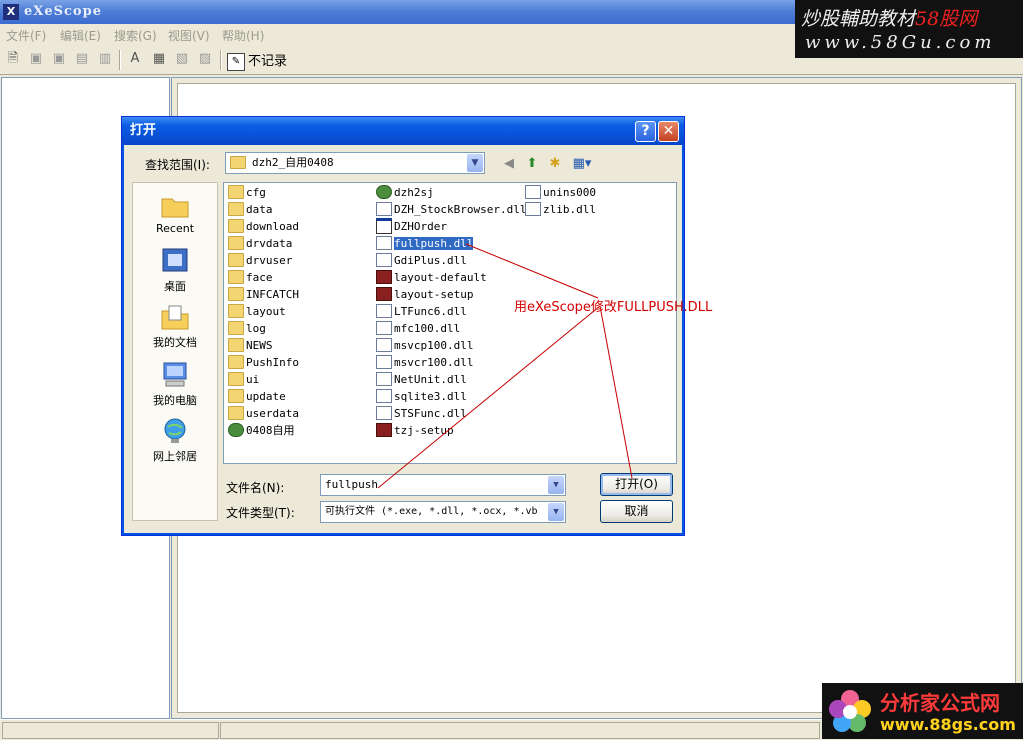  Describe the element at coordinates (384, 226) in the screenshot. I see `window-icon` at that location.